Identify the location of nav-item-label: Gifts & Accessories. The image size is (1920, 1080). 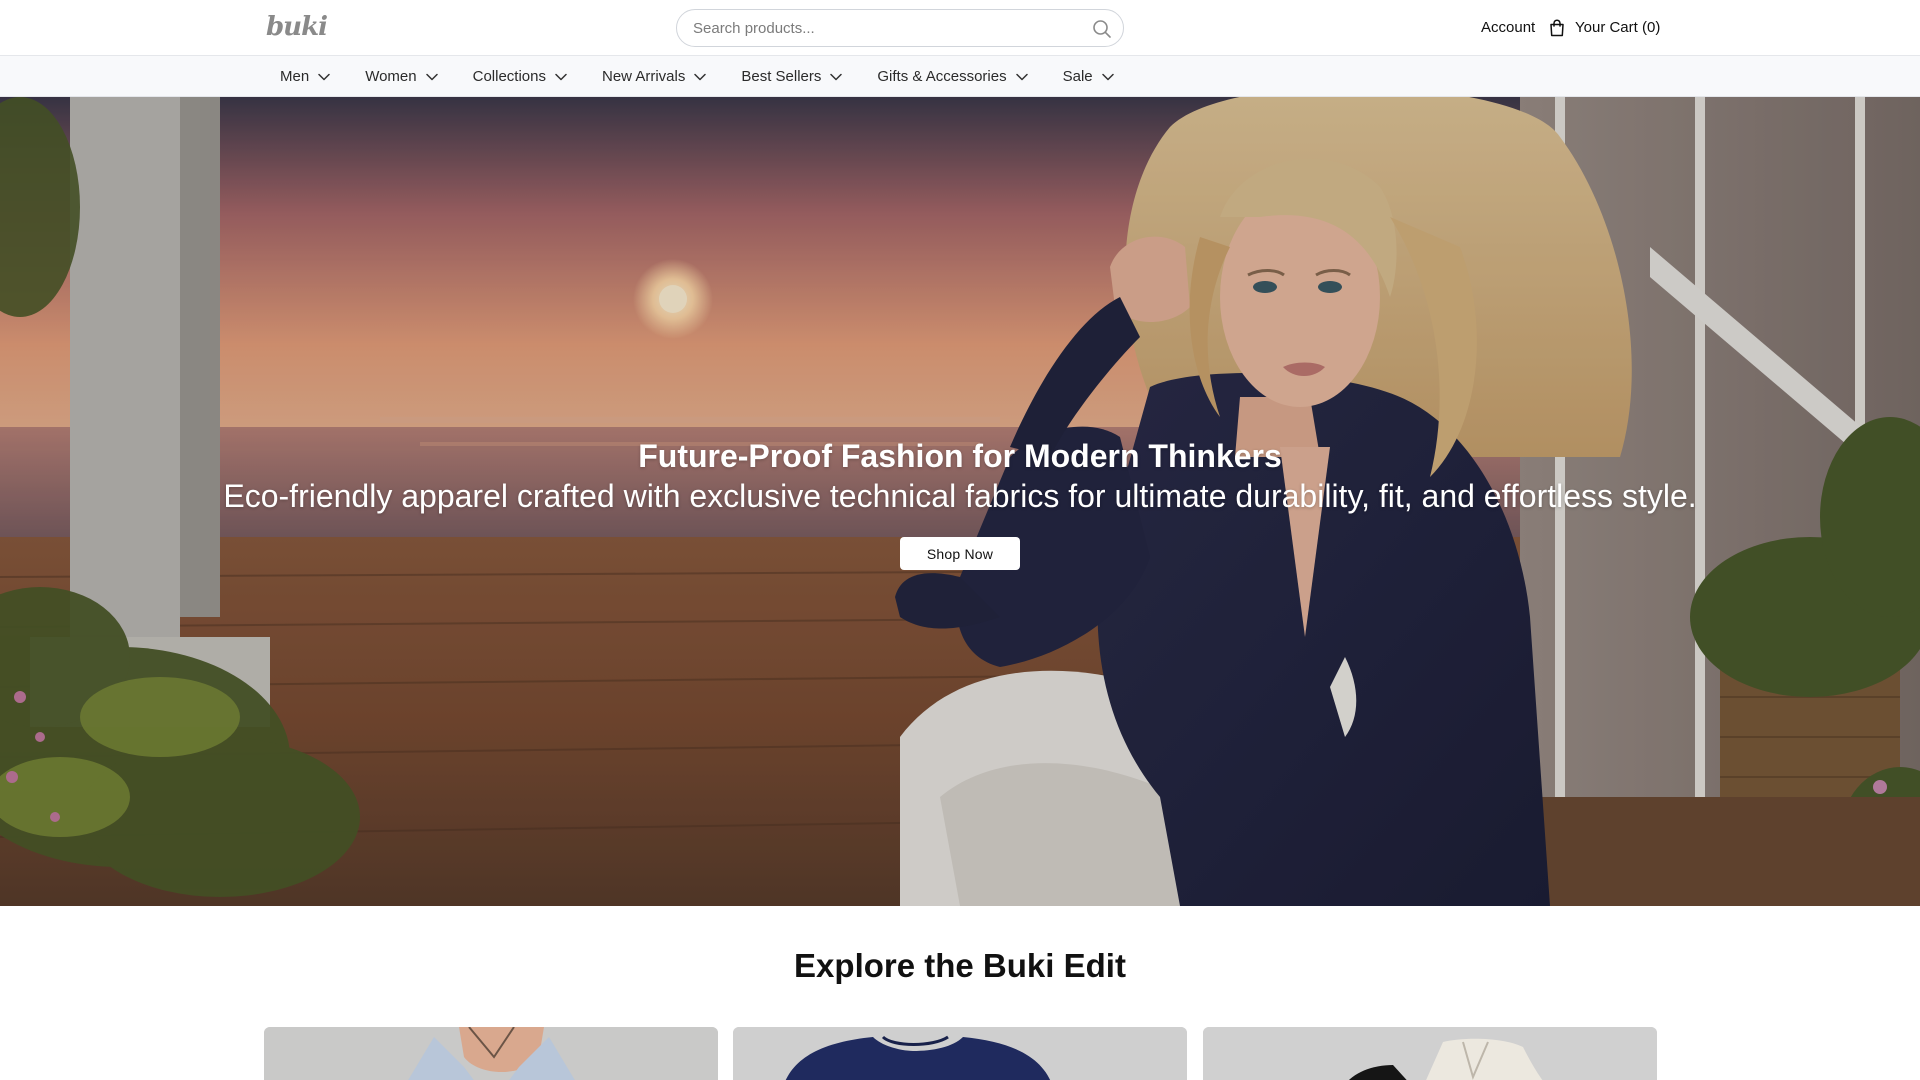
(942, 76).